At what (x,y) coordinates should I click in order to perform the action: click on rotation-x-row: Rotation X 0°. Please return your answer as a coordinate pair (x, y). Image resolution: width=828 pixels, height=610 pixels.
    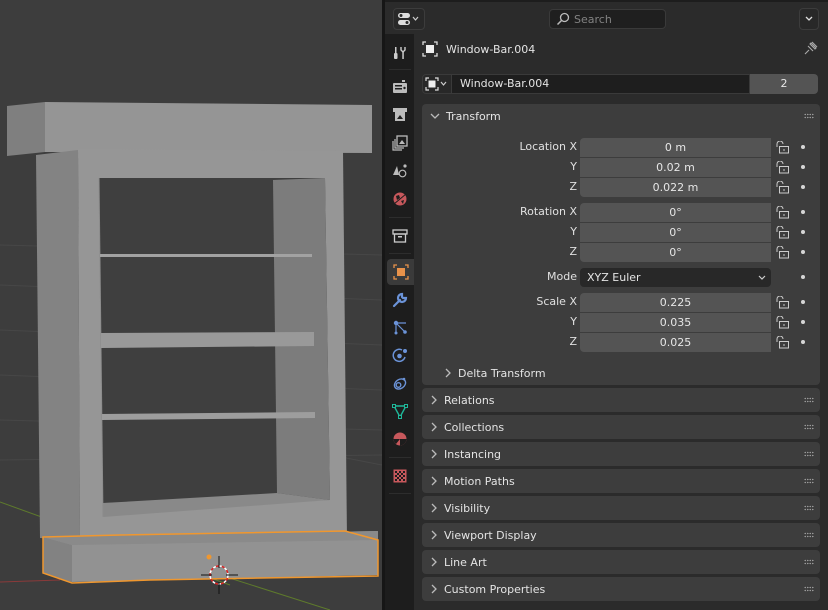
    Looking at the image, I should click on (621, 212).